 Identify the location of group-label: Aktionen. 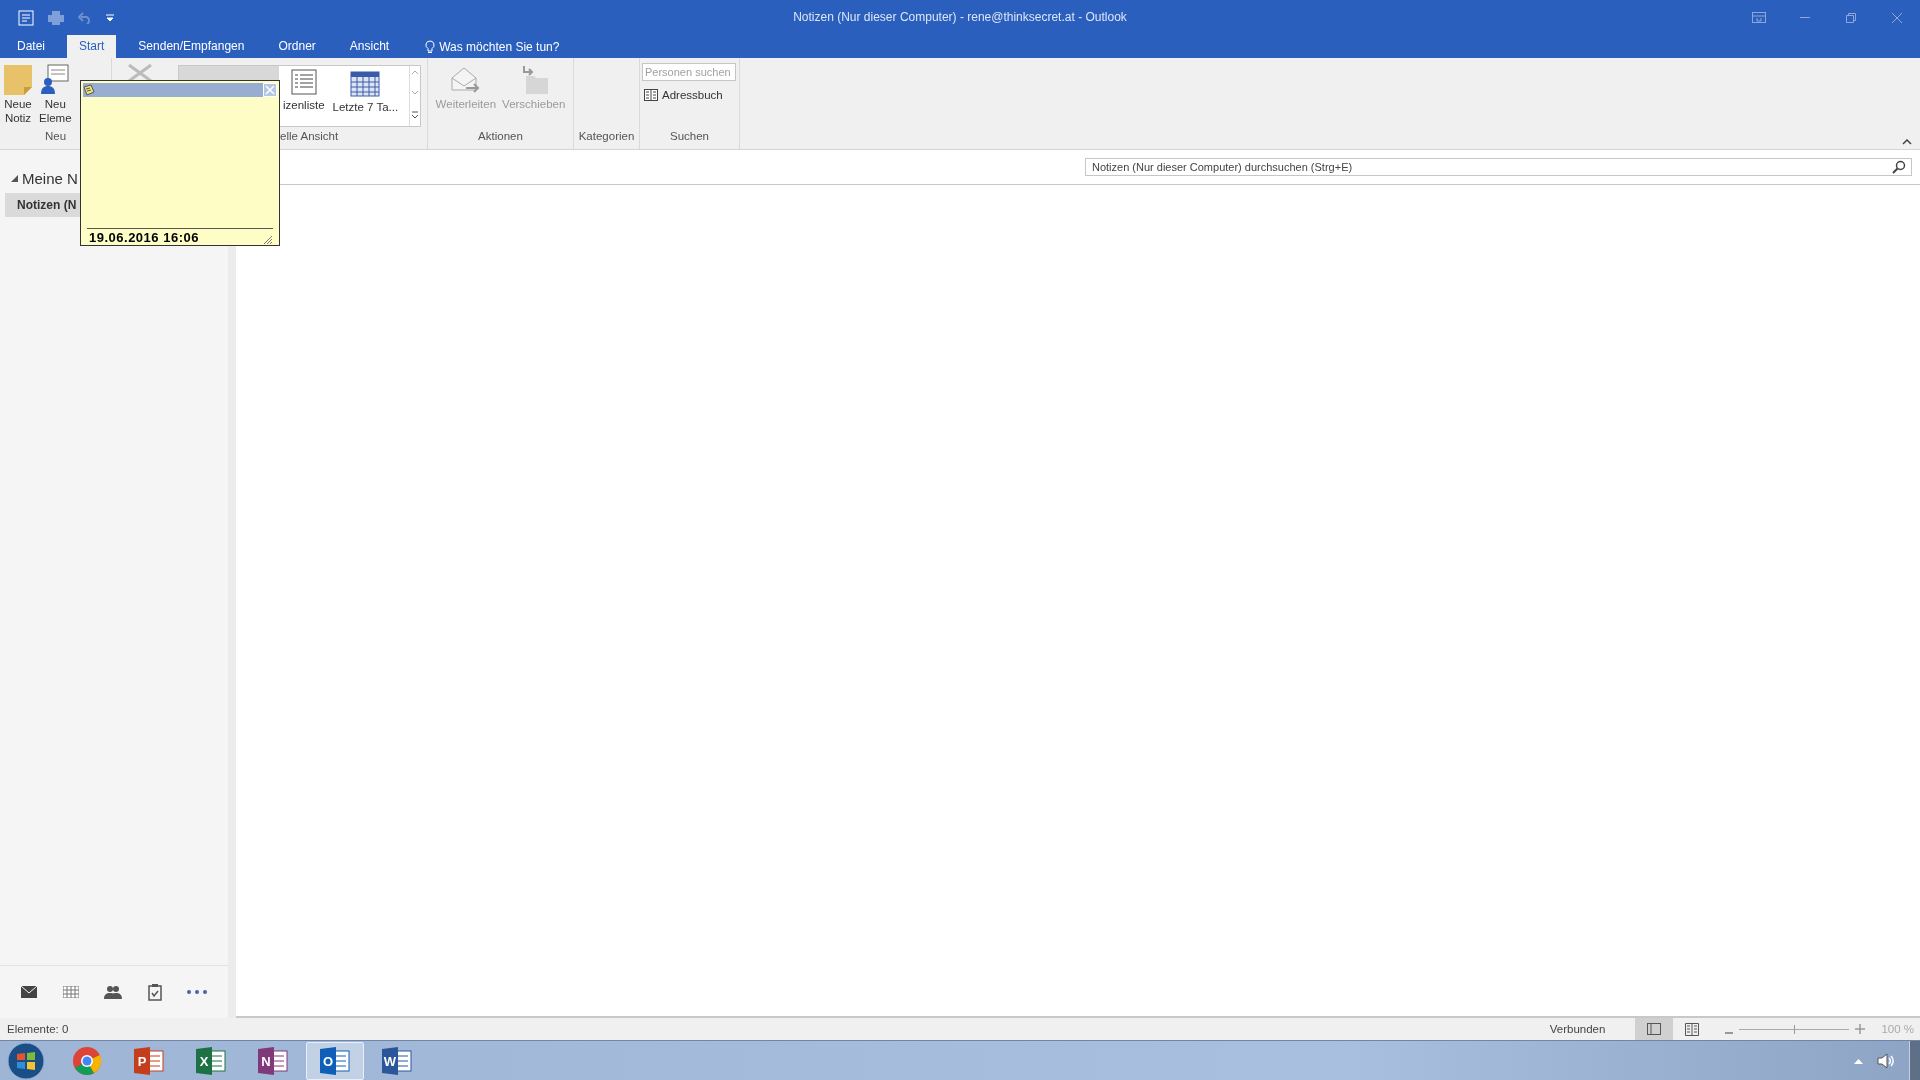
(500, 136).